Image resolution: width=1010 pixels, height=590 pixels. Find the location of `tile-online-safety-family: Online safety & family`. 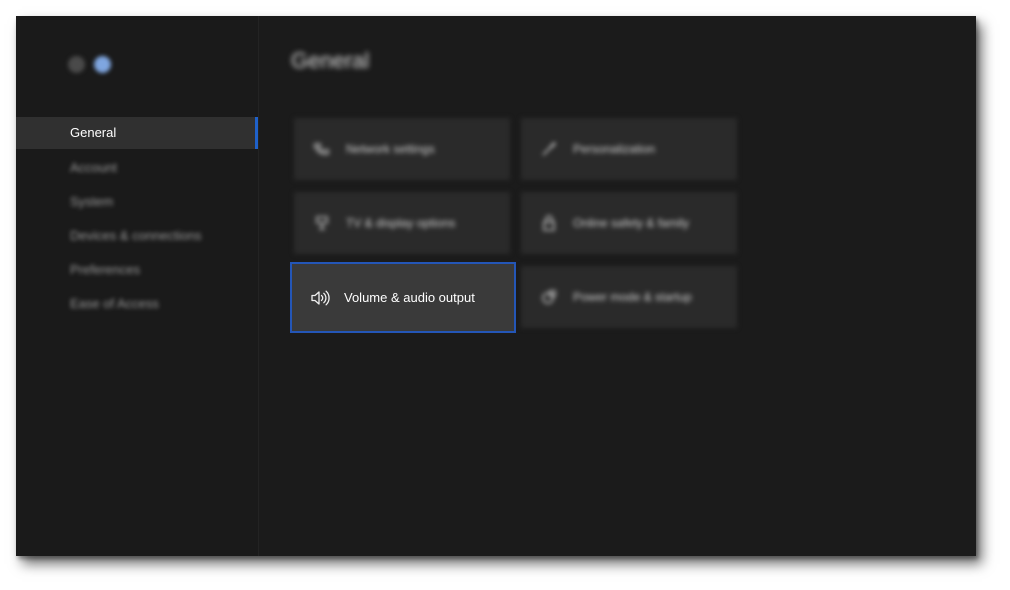

tile-online-safety-family: Online safety & family is located at coordinates (629, 223).